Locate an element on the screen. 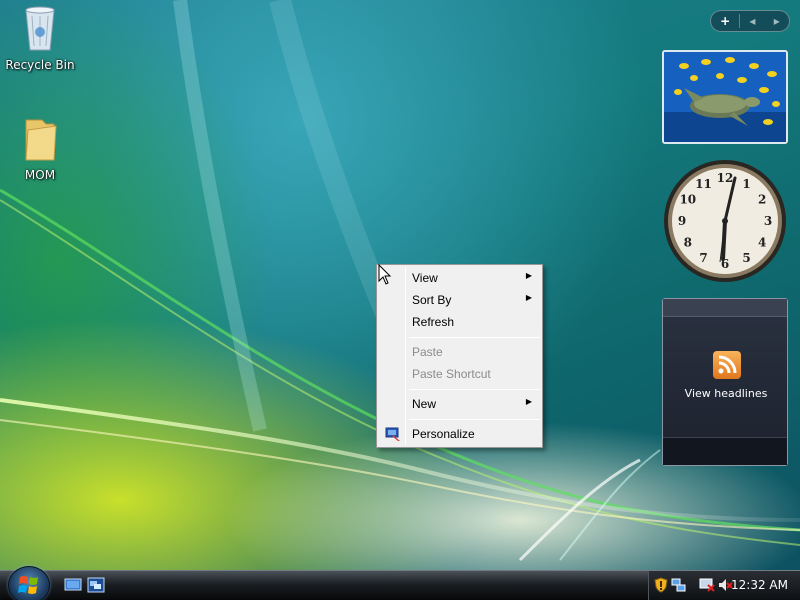 Image resolution: width=800 pixels, height=600 pixels. menu-item-paste-shortcut: Paste Shortcut is located at coordinates (459, 374).